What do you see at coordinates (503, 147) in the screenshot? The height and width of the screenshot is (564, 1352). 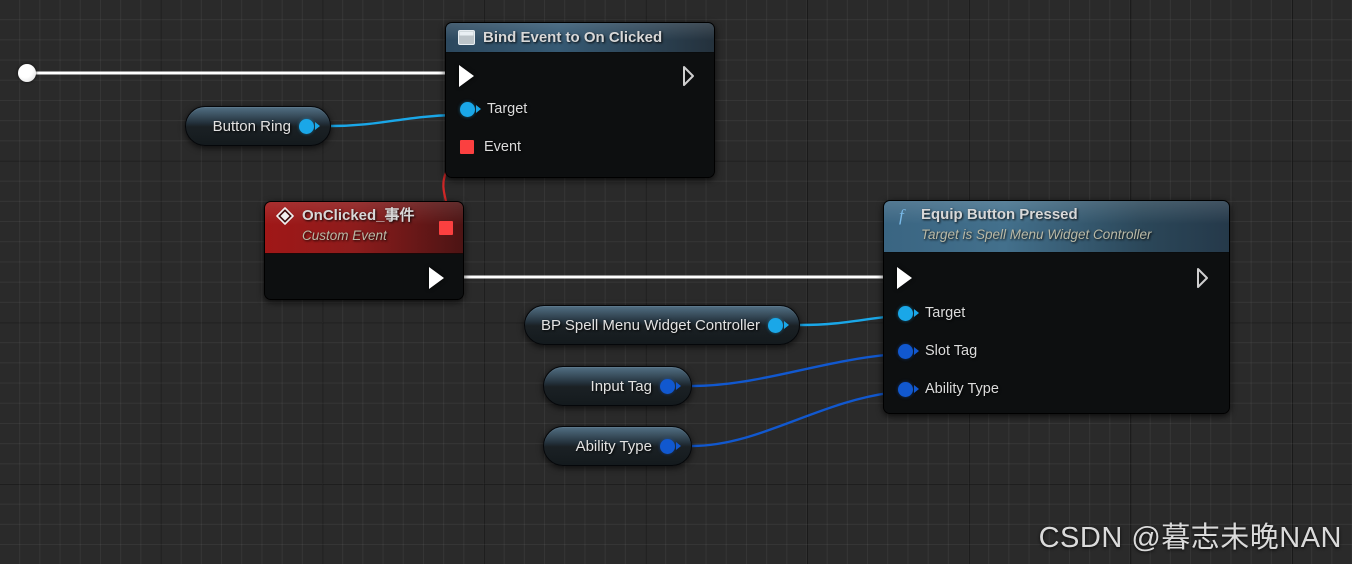 I see `pin-label: Event` at bounding box center [503, 147].